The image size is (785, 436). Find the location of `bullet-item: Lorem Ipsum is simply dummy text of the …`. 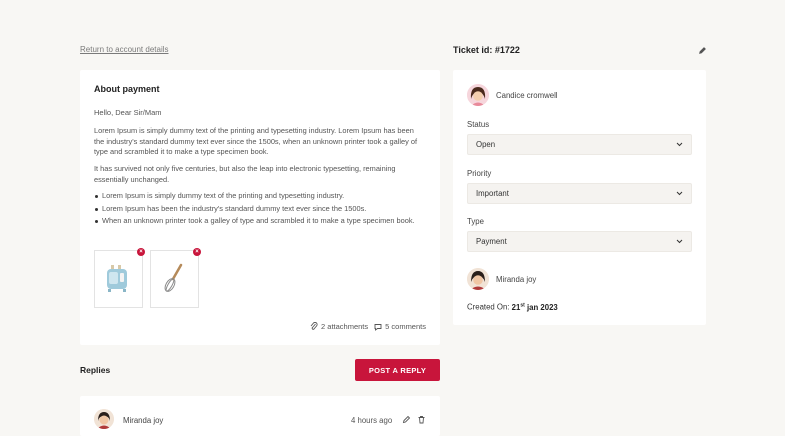

bullet-item: Lorem Ipsum is simply dummy text of the … is located at coordinates (259, 196).